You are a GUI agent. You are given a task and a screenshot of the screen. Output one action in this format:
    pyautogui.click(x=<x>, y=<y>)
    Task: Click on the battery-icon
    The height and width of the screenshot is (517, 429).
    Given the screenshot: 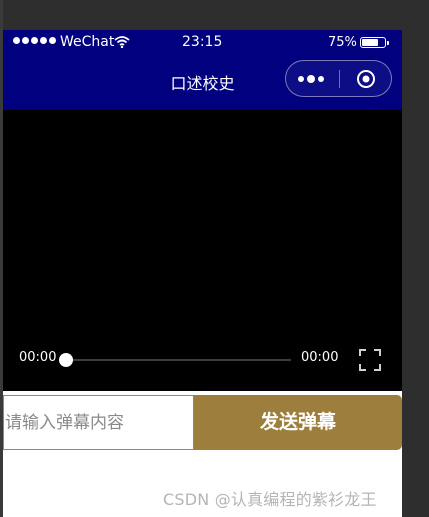 What is the action you would take?
    pyautogui.click(x=374, y=42)
    